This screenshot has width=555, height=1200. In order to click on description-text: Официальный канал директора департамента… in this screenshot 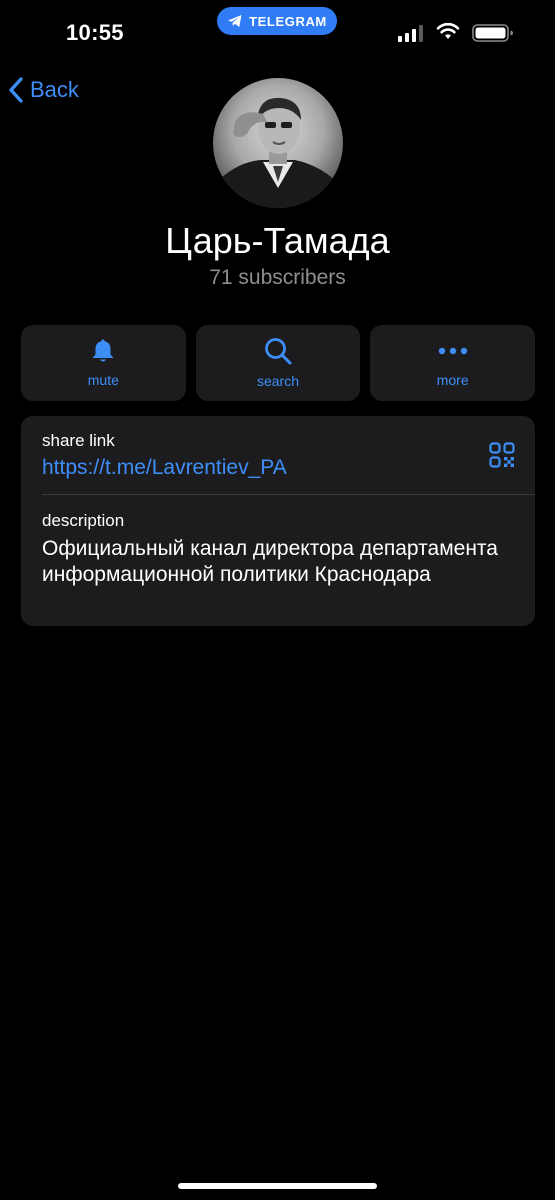, I will do `click(270, 561)`.